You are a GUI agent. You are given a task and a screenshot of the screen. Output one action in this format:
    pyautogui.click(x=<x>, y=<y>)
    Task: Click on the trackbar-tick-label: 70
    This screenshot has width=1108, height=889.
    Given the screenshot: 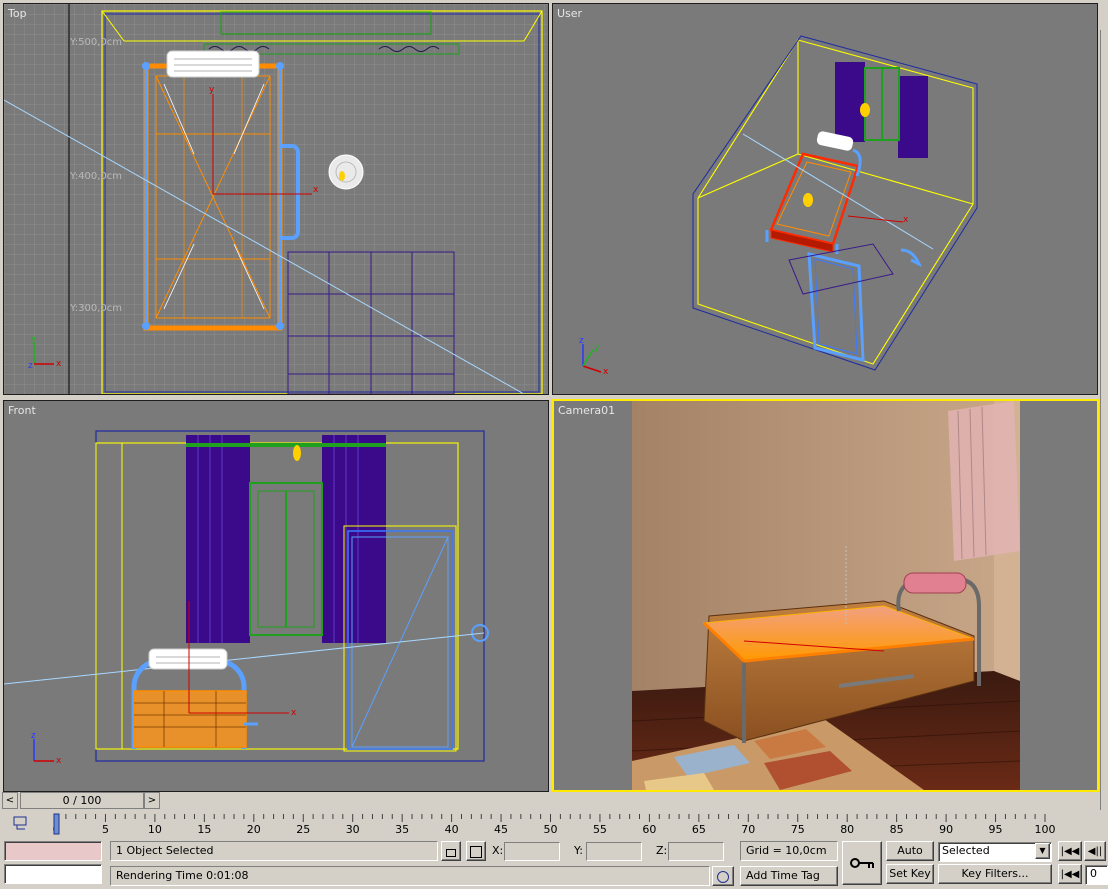 What is the action you would take?
    pyautogui.click(x=748, y=829)
    